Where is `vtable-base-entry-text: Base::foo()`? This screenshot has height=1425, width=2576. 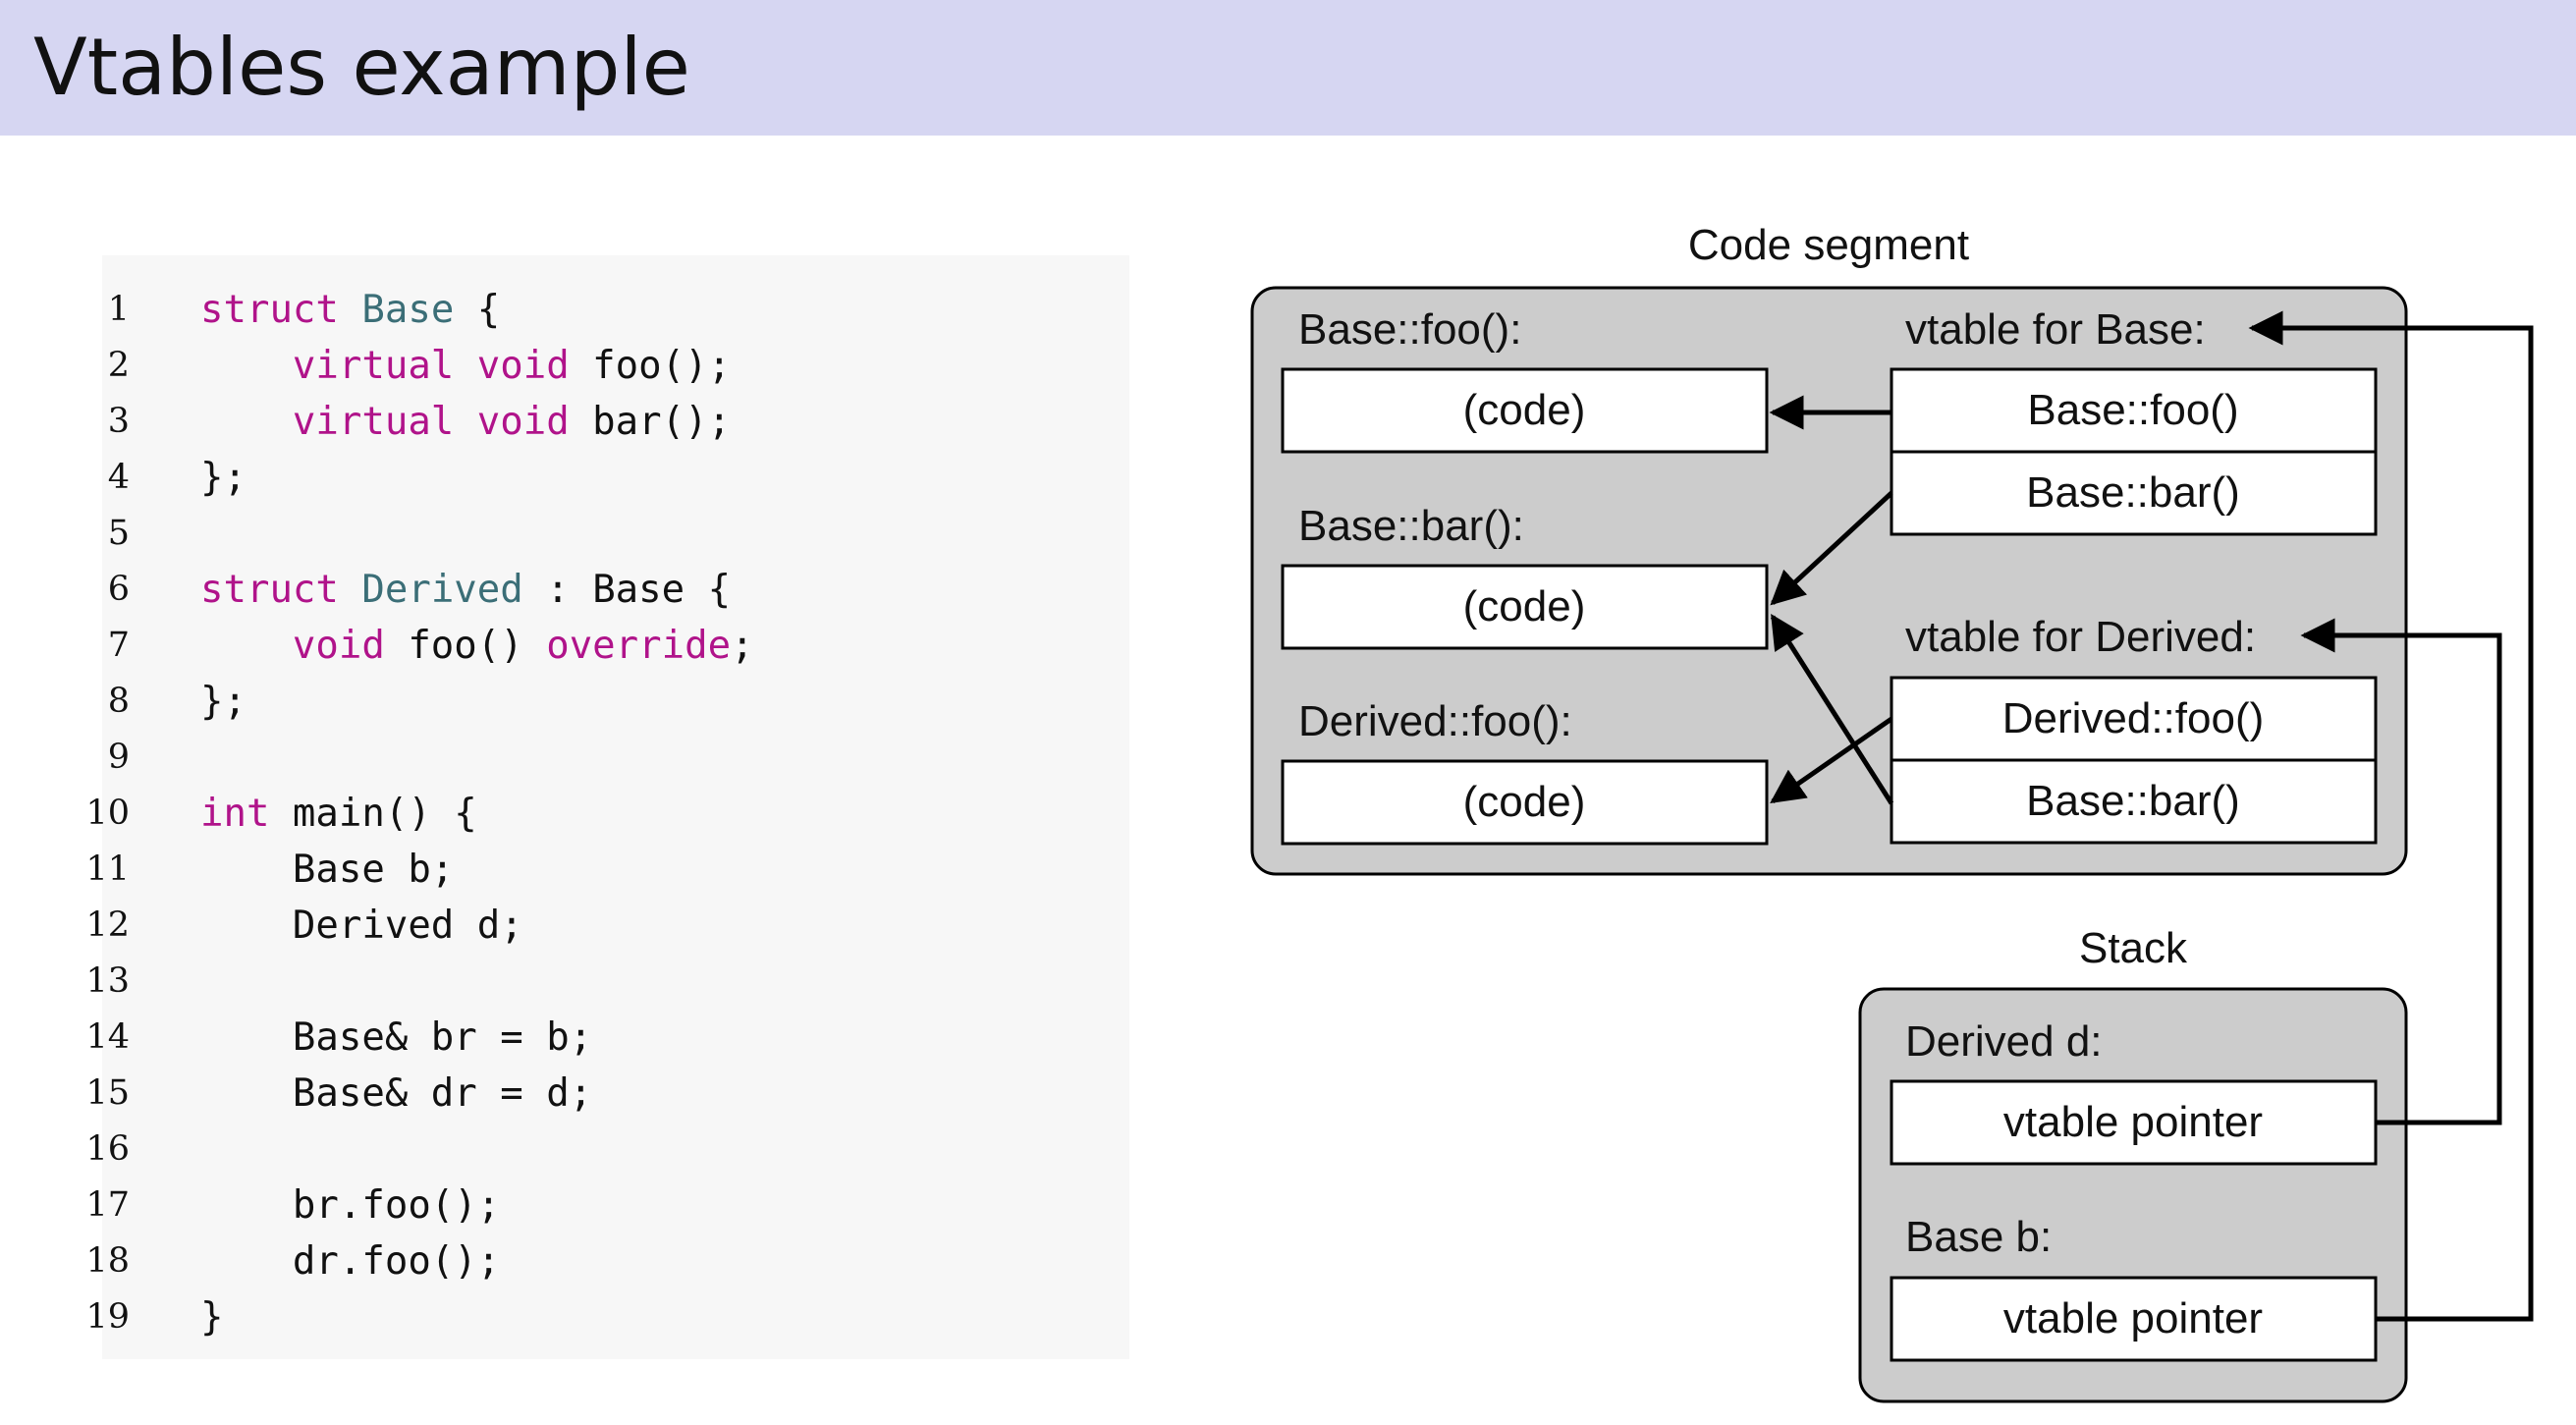
vtable-base-entry-text: Base::foo() is located at coordinates (2133, 410).